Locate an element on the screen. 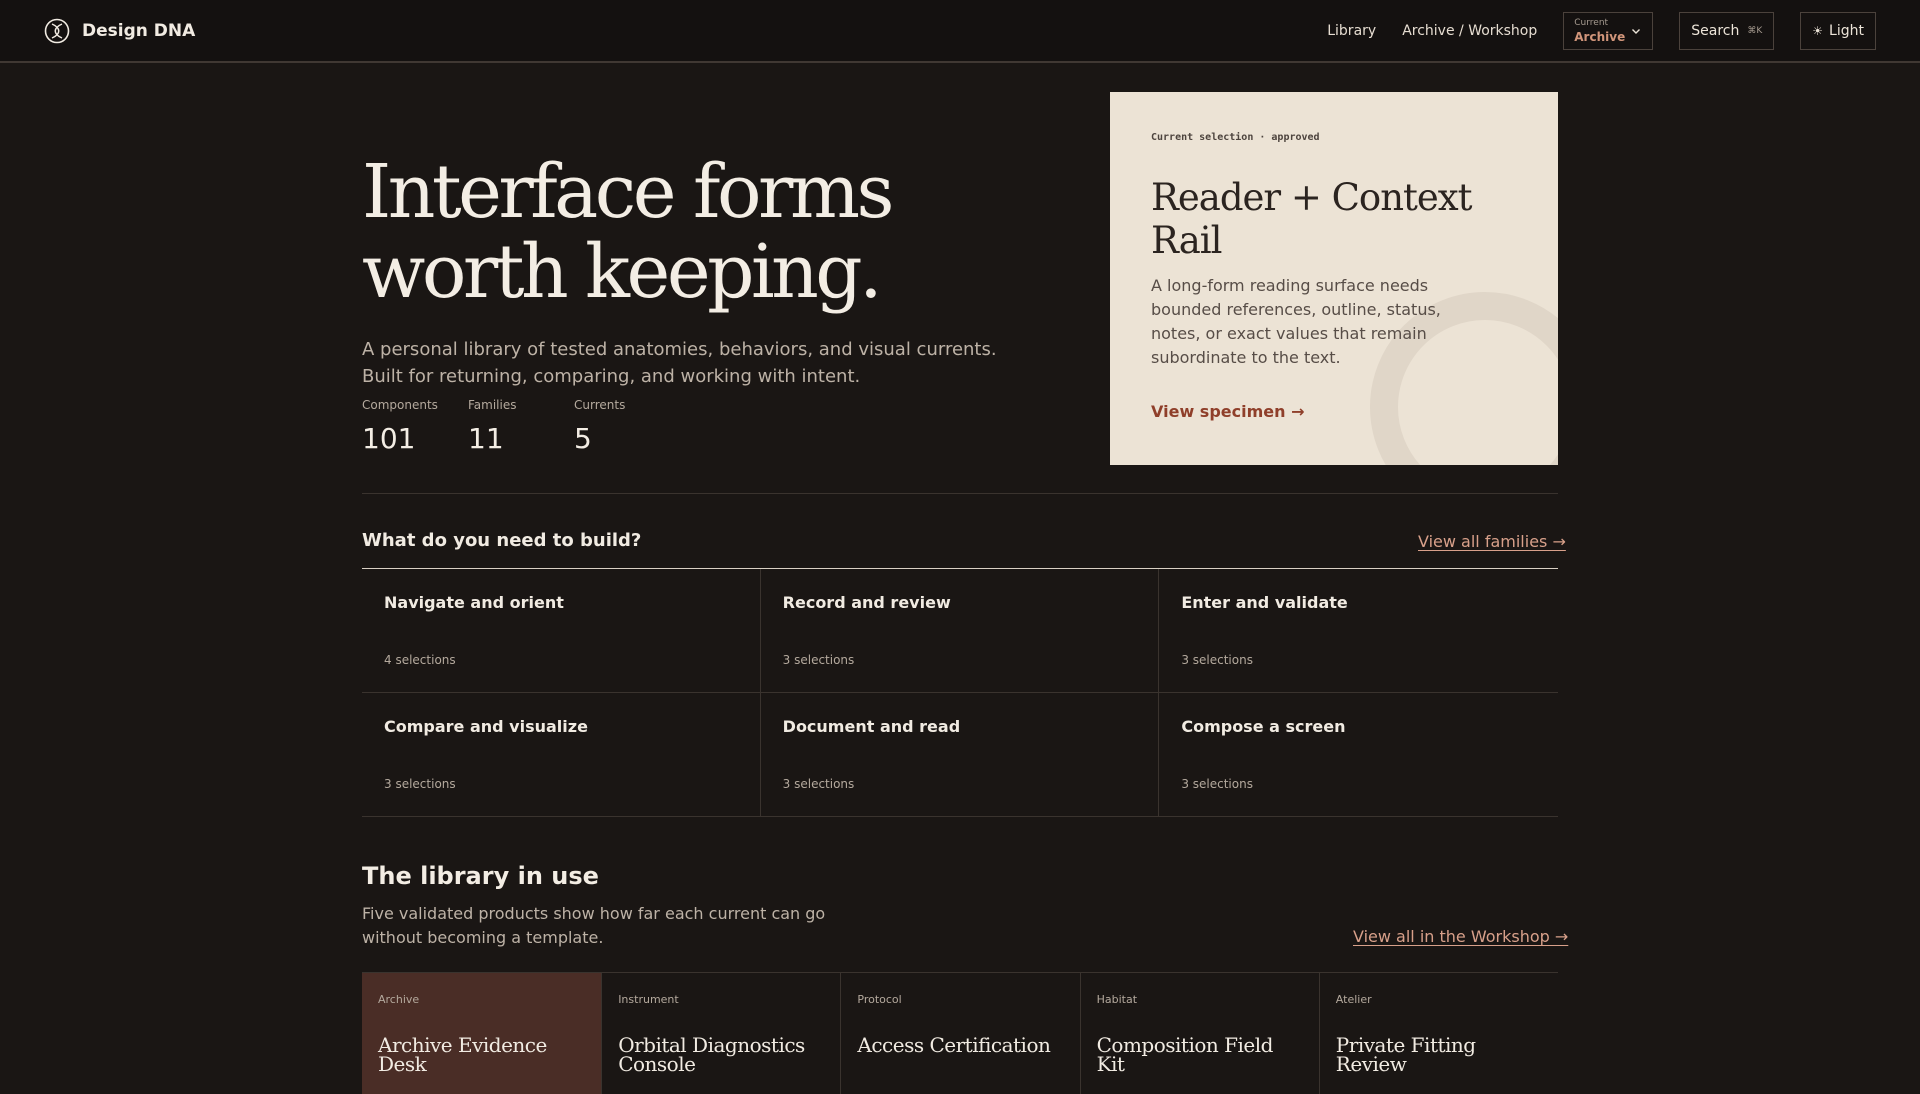 The height and width of the screenshot is (1094, 1920). stats-row: Components 101 Families 11 Currents 5 is located at coordinates (521, 426).